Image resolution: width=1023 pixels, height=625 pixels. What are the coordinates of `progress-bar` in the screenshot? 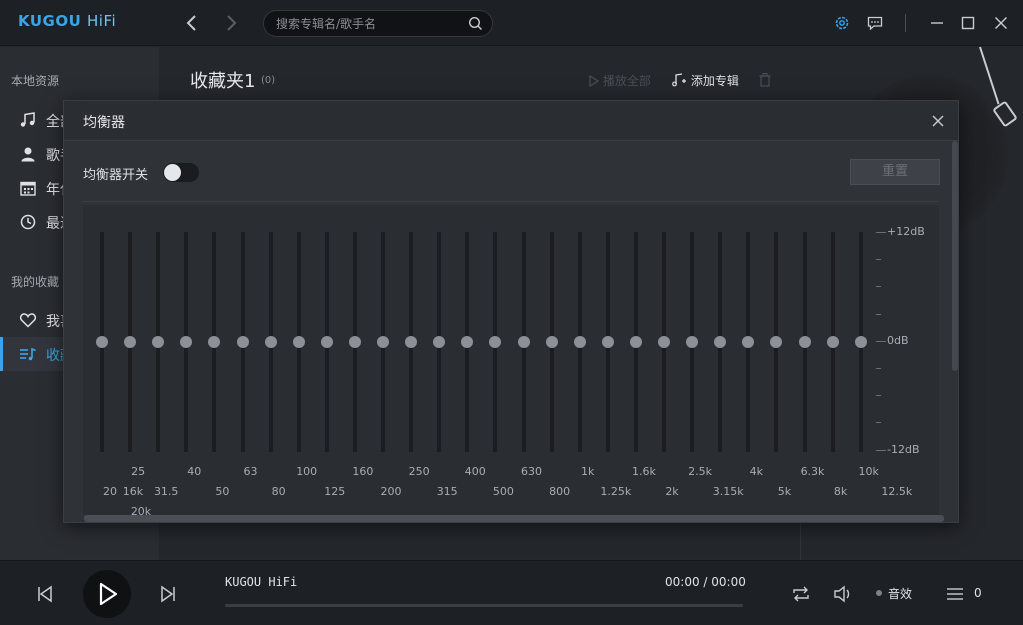 It's located at (484, 605).